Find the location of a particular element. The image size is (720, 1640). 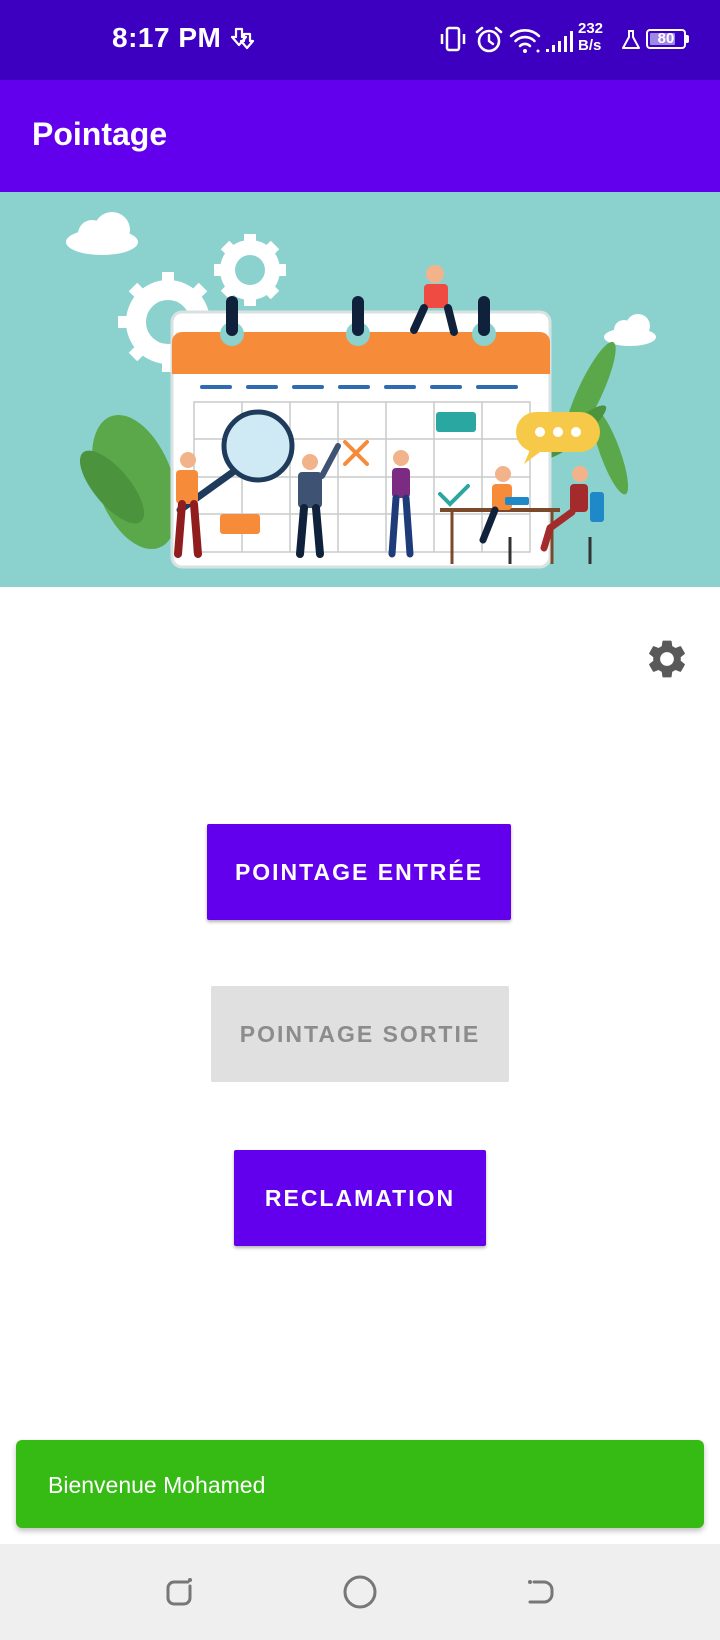

battery-level: 80 is located at coordinates (666, 38).